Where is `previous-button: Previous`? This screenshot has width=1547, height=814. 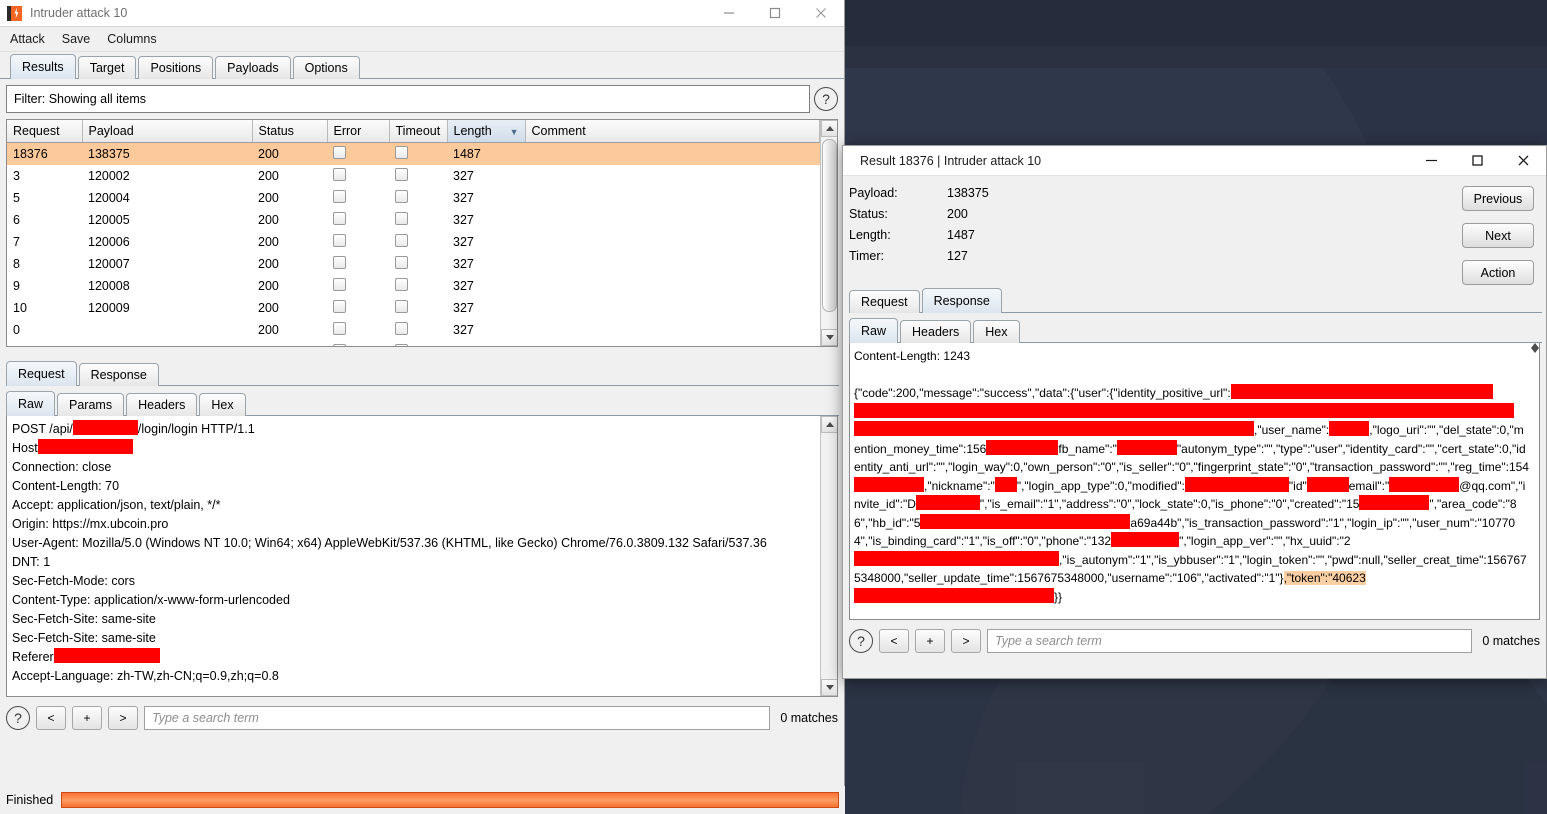
previous-button: Previous is located at coordinates (1498, 198).